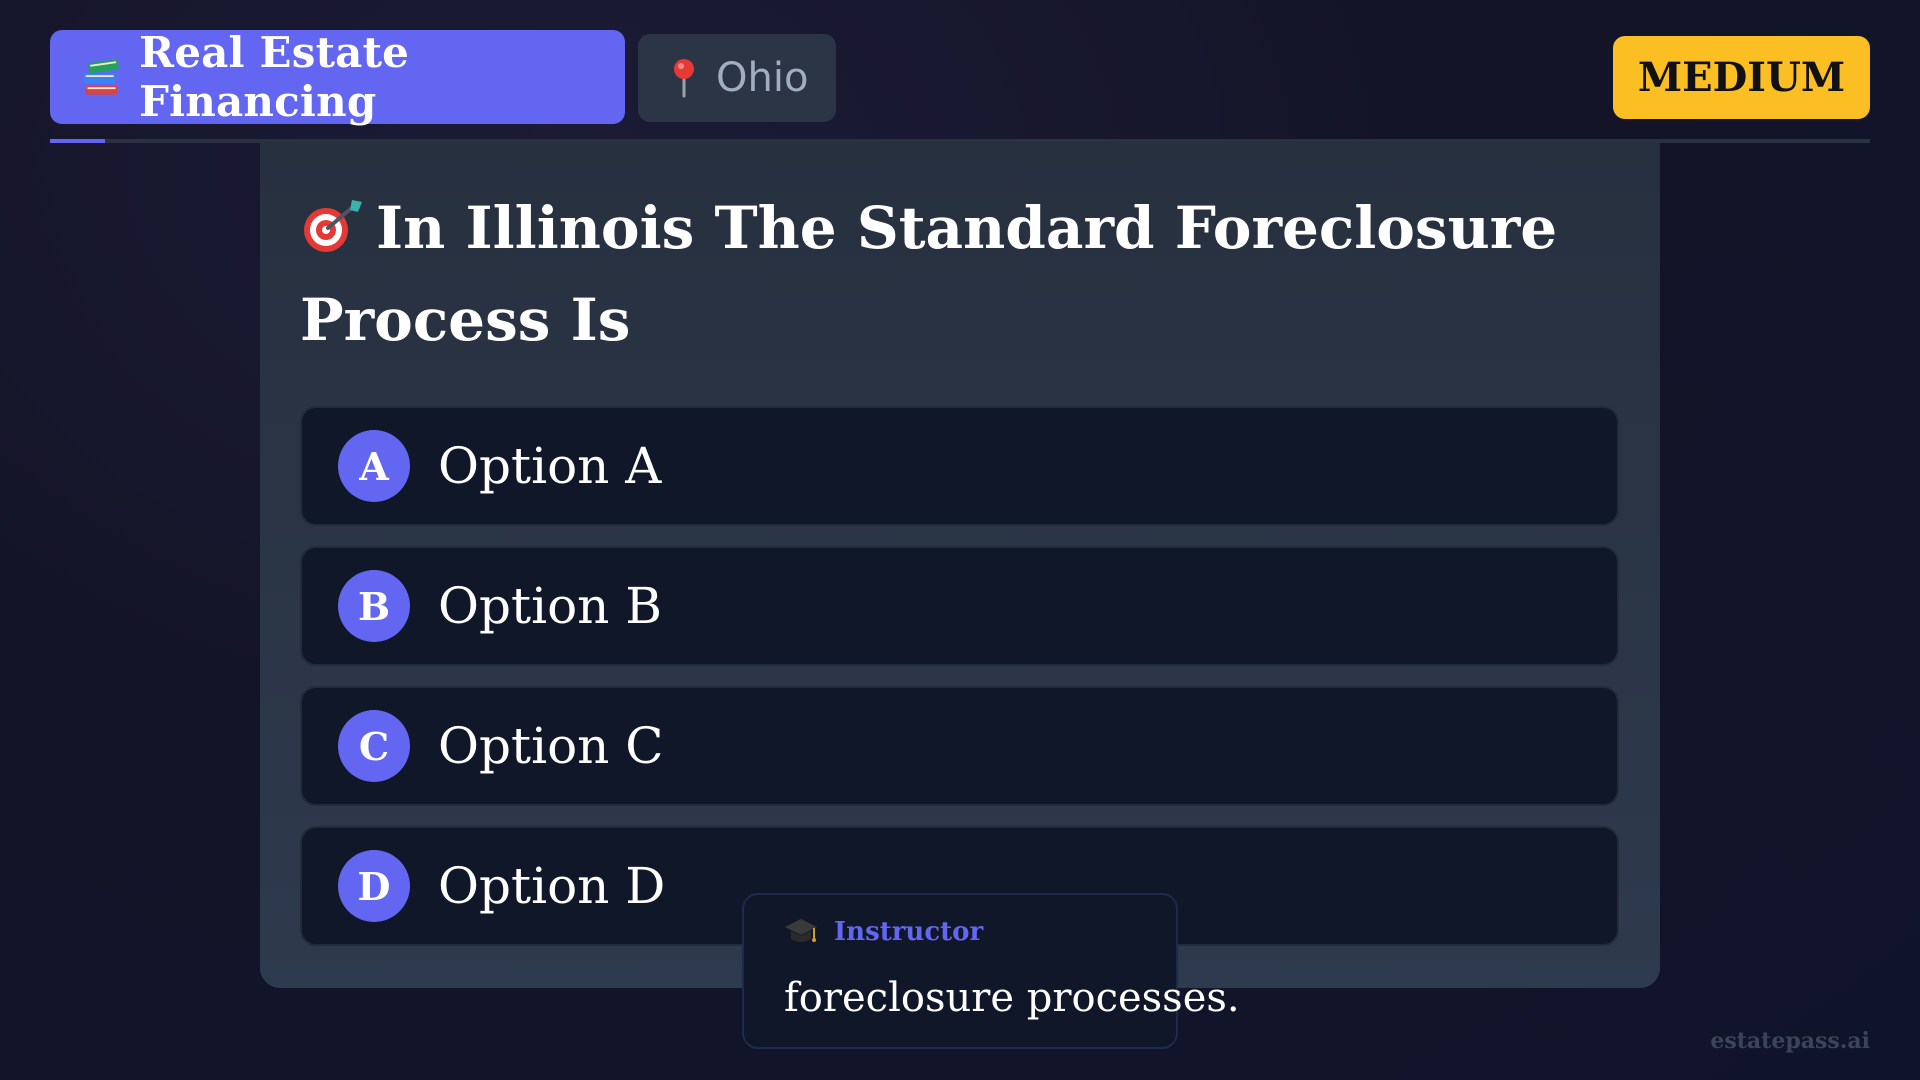  I want to click on difficulty-badge: MEDIUM, so click(1741, 77).